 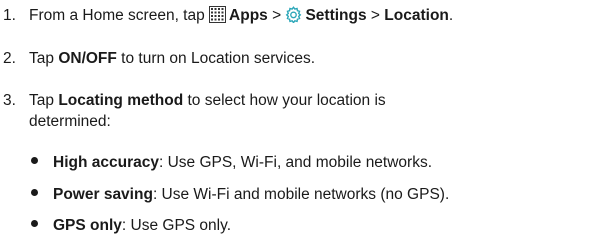 I want to click on step-number: 2., so click(x=9, y=58).